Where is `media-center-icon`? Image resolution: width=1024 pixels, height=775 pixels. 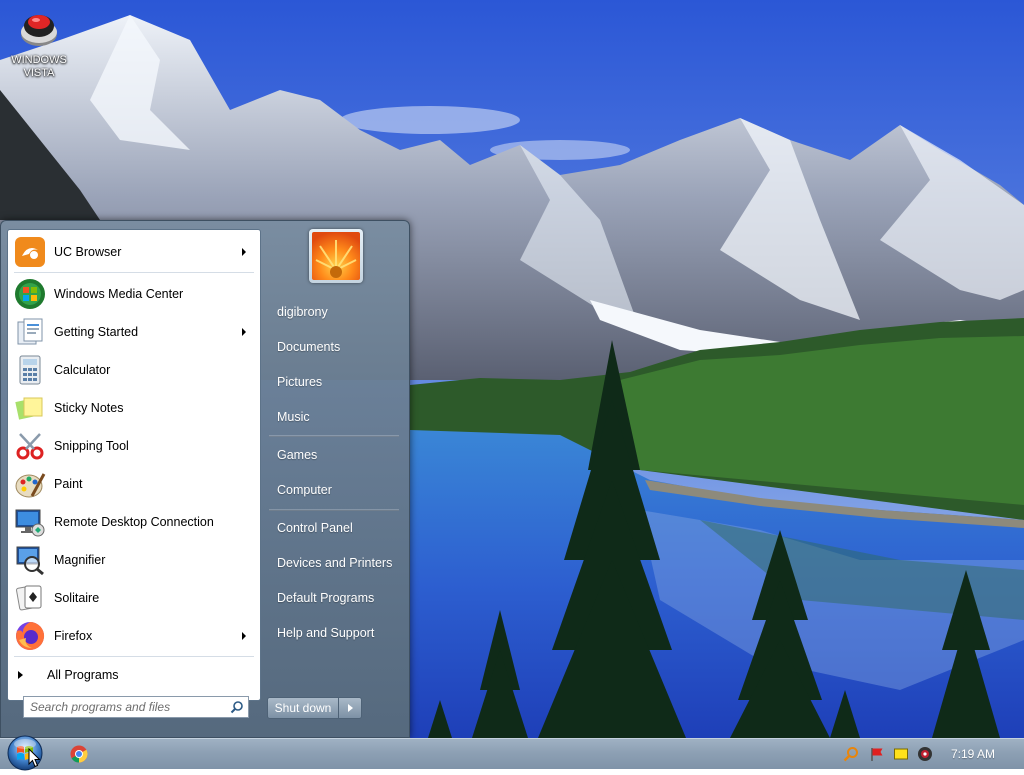
media-center-icon is located at coordinates (30, 294).